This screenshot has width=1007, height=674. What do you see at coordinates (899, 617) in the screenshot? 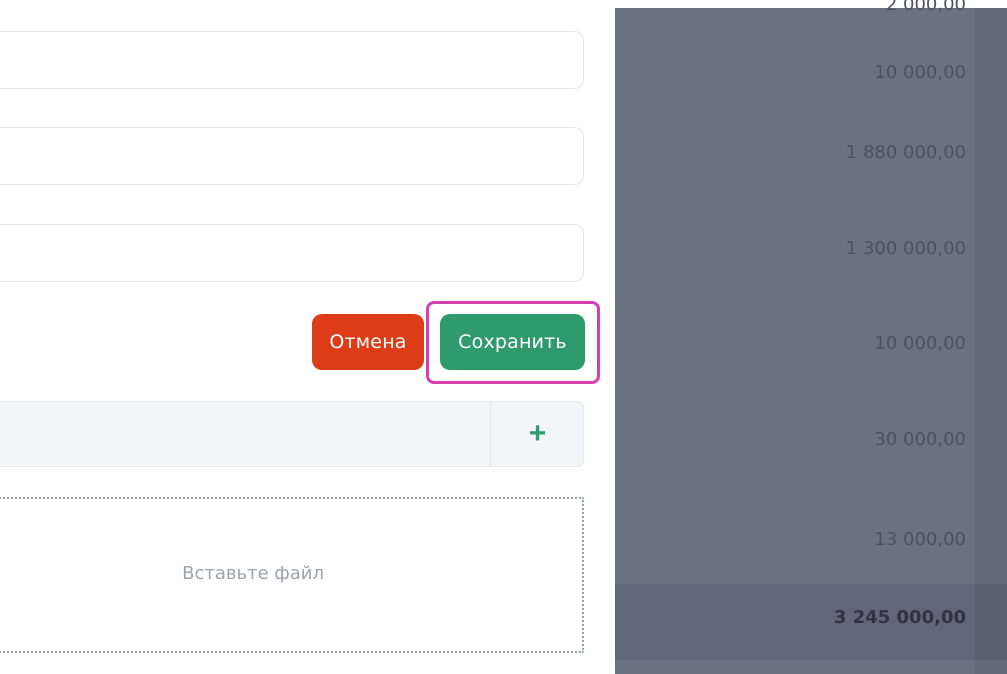
I see `amount-total: 3 245 000,00` at bounding box center [899, 617].